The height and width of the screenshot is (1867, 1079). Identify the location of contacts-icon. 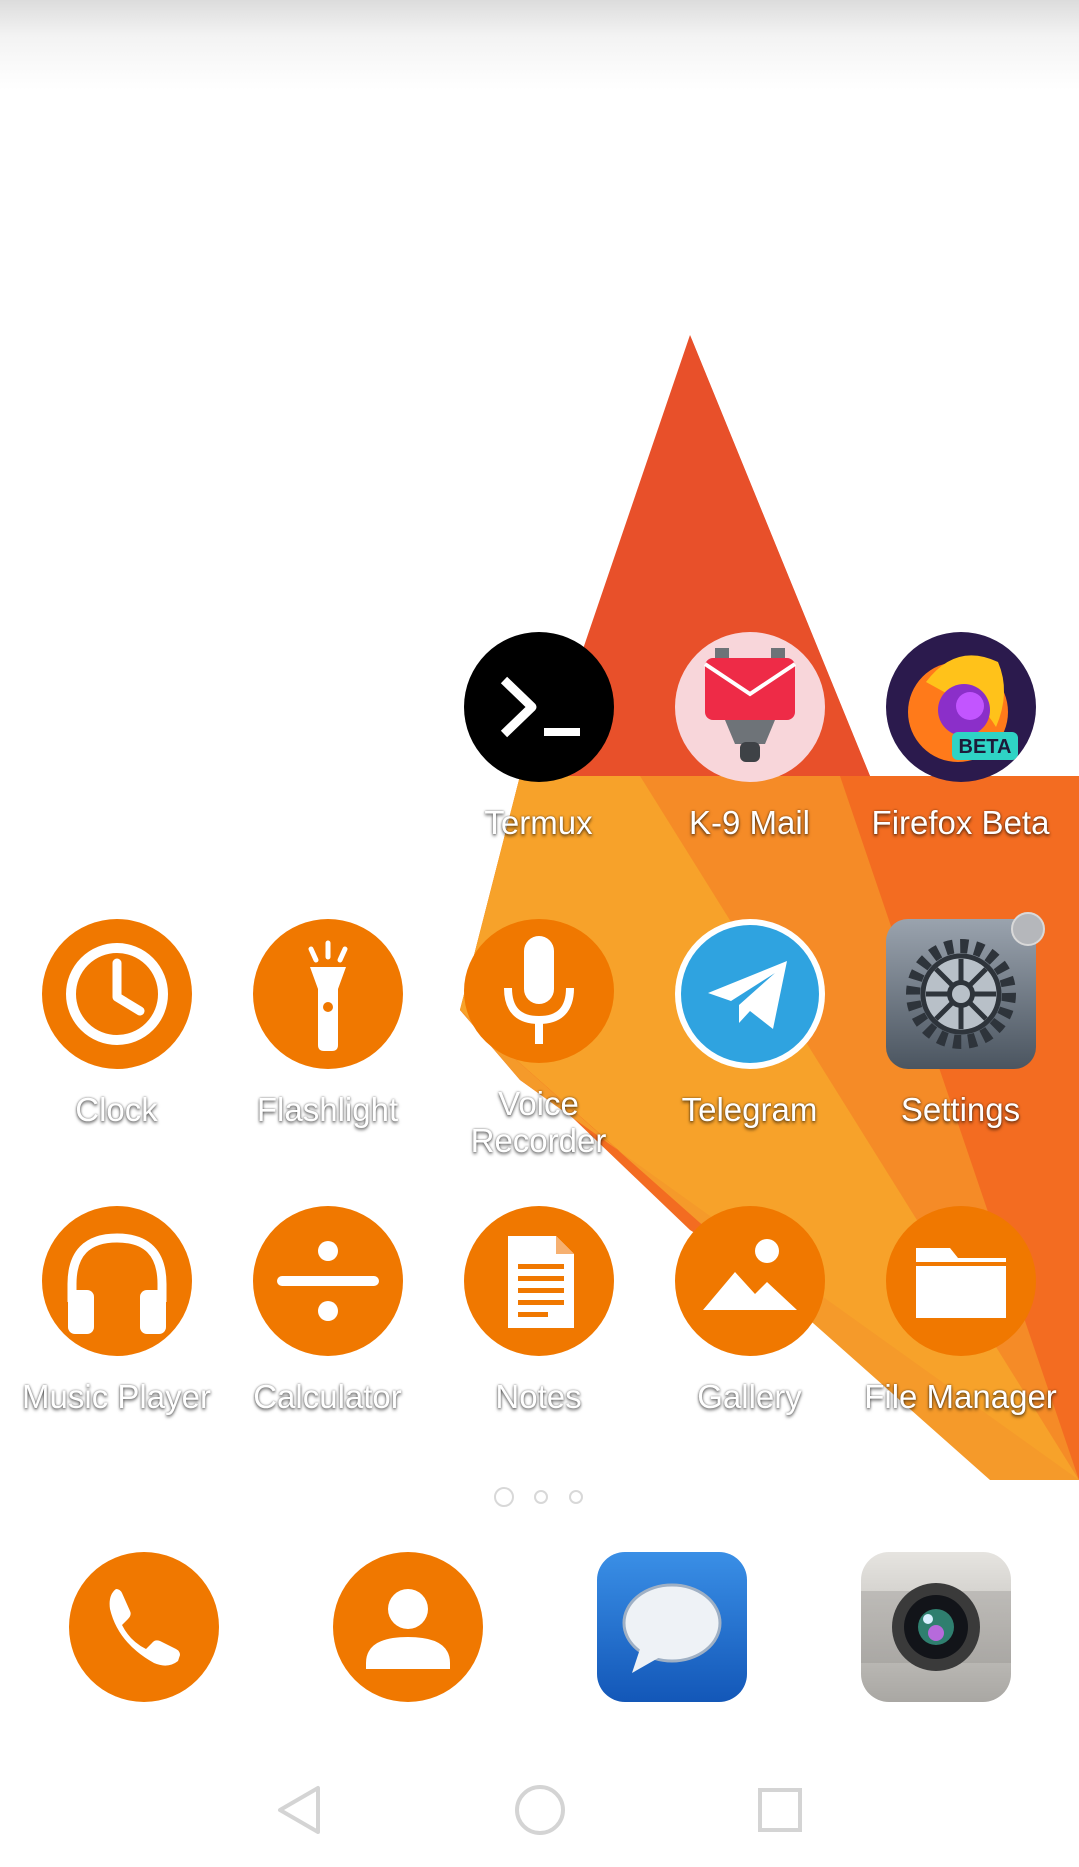
(408, 1627).